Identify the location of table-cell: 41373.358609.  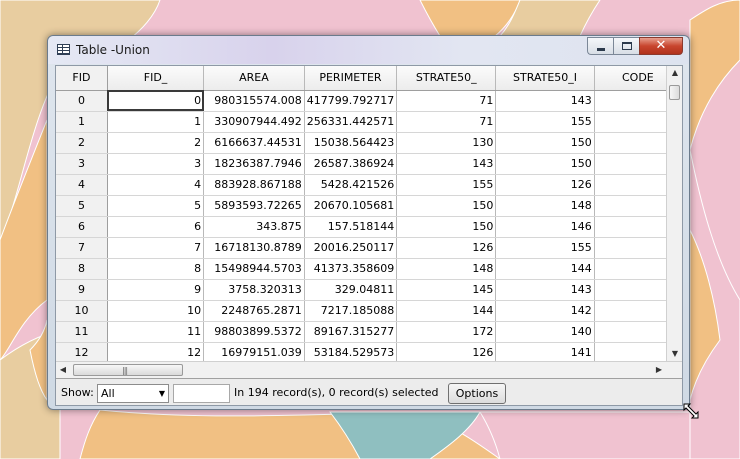
(351, 269).